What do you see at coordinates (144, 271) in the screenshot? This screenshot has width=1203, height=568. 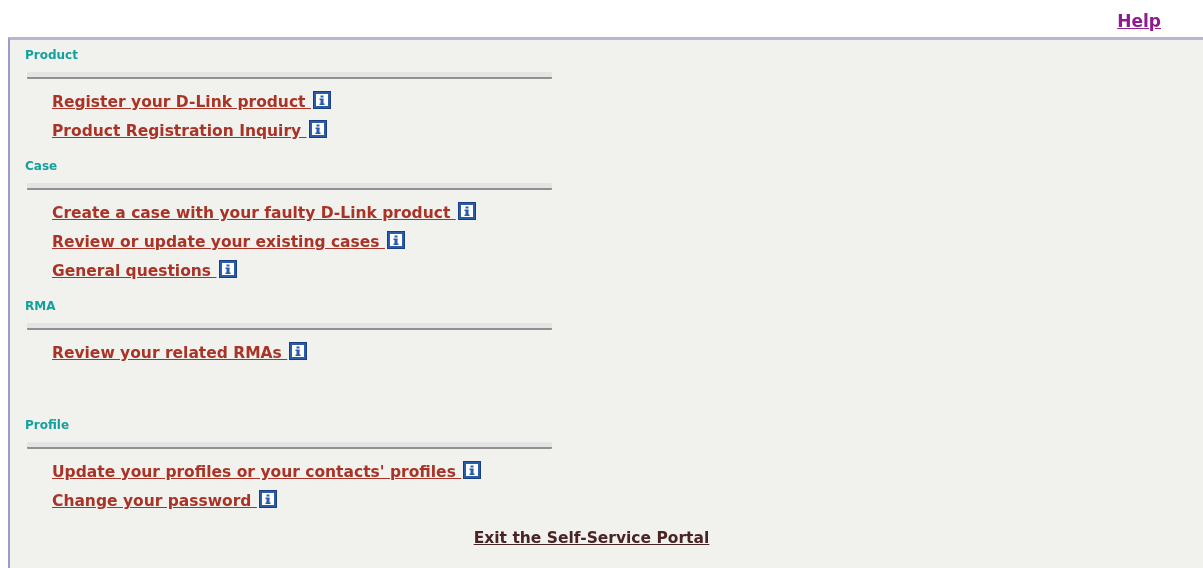 I see `portal-link: General questions` at bounding box center [144, 271].